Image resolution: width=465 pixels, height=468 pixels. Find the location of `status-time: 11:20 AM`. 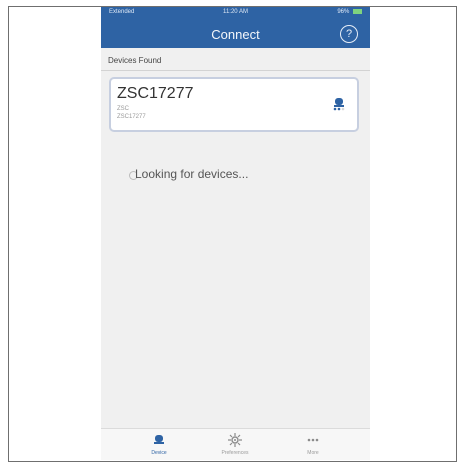

status-time: 11:20 AM is located at coordinates (235, 12).